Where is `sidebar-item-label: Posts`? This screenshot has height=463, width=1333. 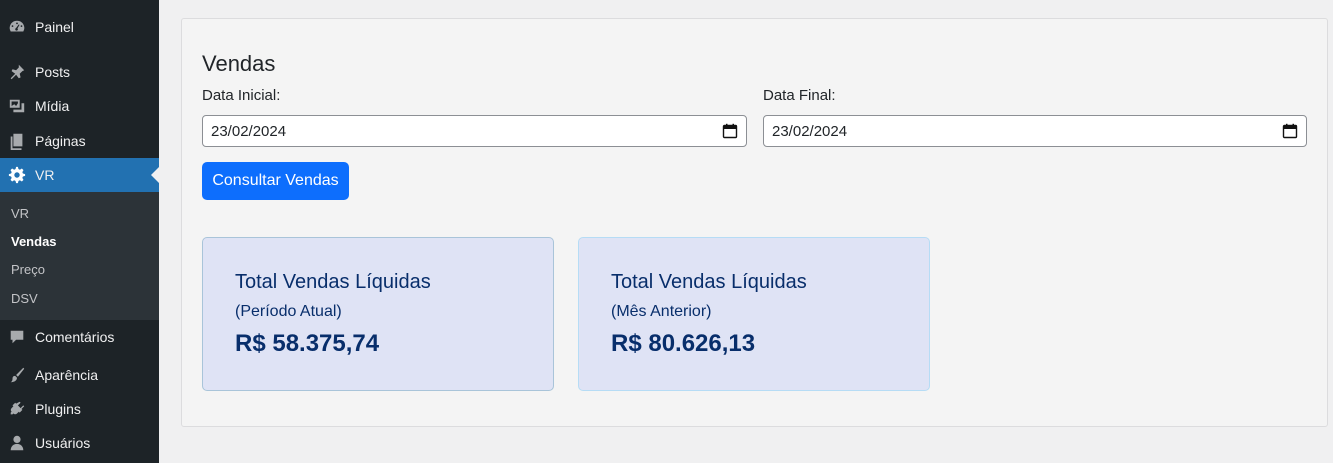
sidebar-item-label: Posts is located at coordinates (53, 72).